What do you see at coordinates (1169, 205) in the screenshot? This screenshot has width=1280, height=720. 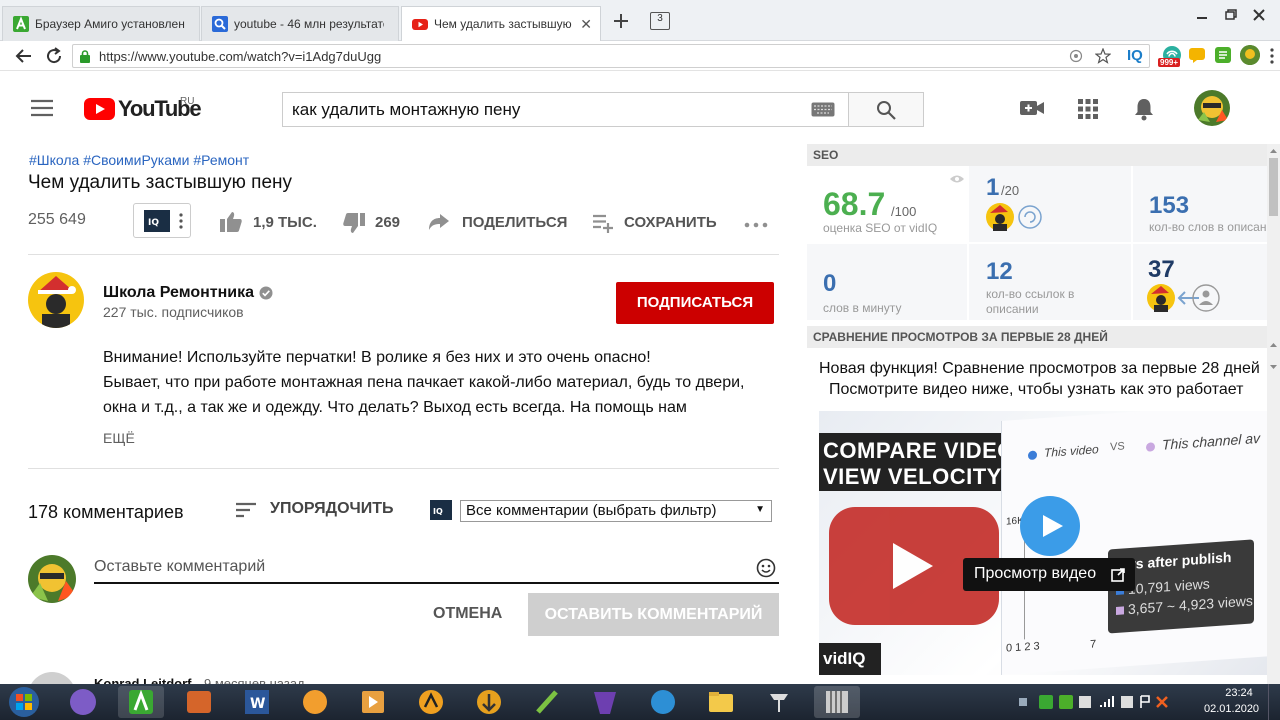 I see `description-words-value: 153` at bounding box center [1169, 205].